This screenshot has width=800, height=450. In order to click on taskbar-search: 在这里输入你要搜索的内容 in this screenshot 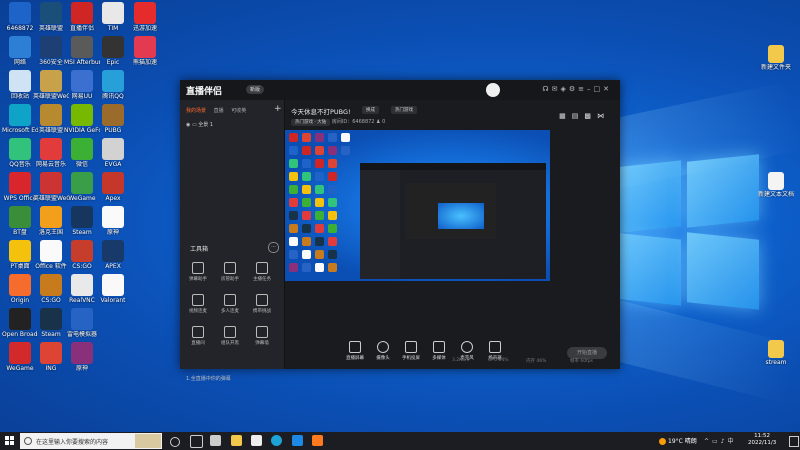, I will do `click(91, 441)`.